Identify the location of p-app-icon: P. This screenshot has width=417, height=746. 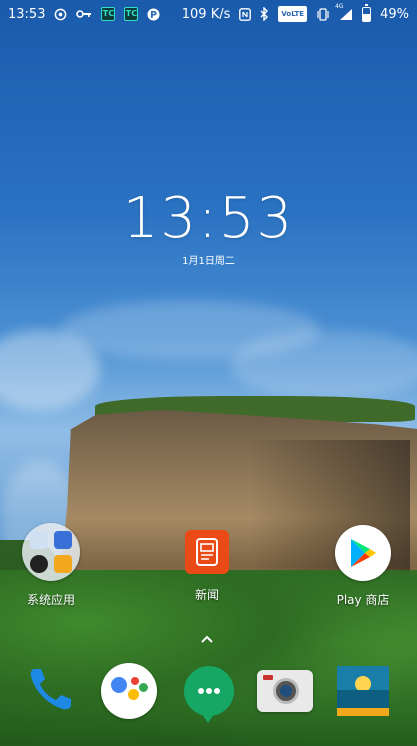
(154, 14).